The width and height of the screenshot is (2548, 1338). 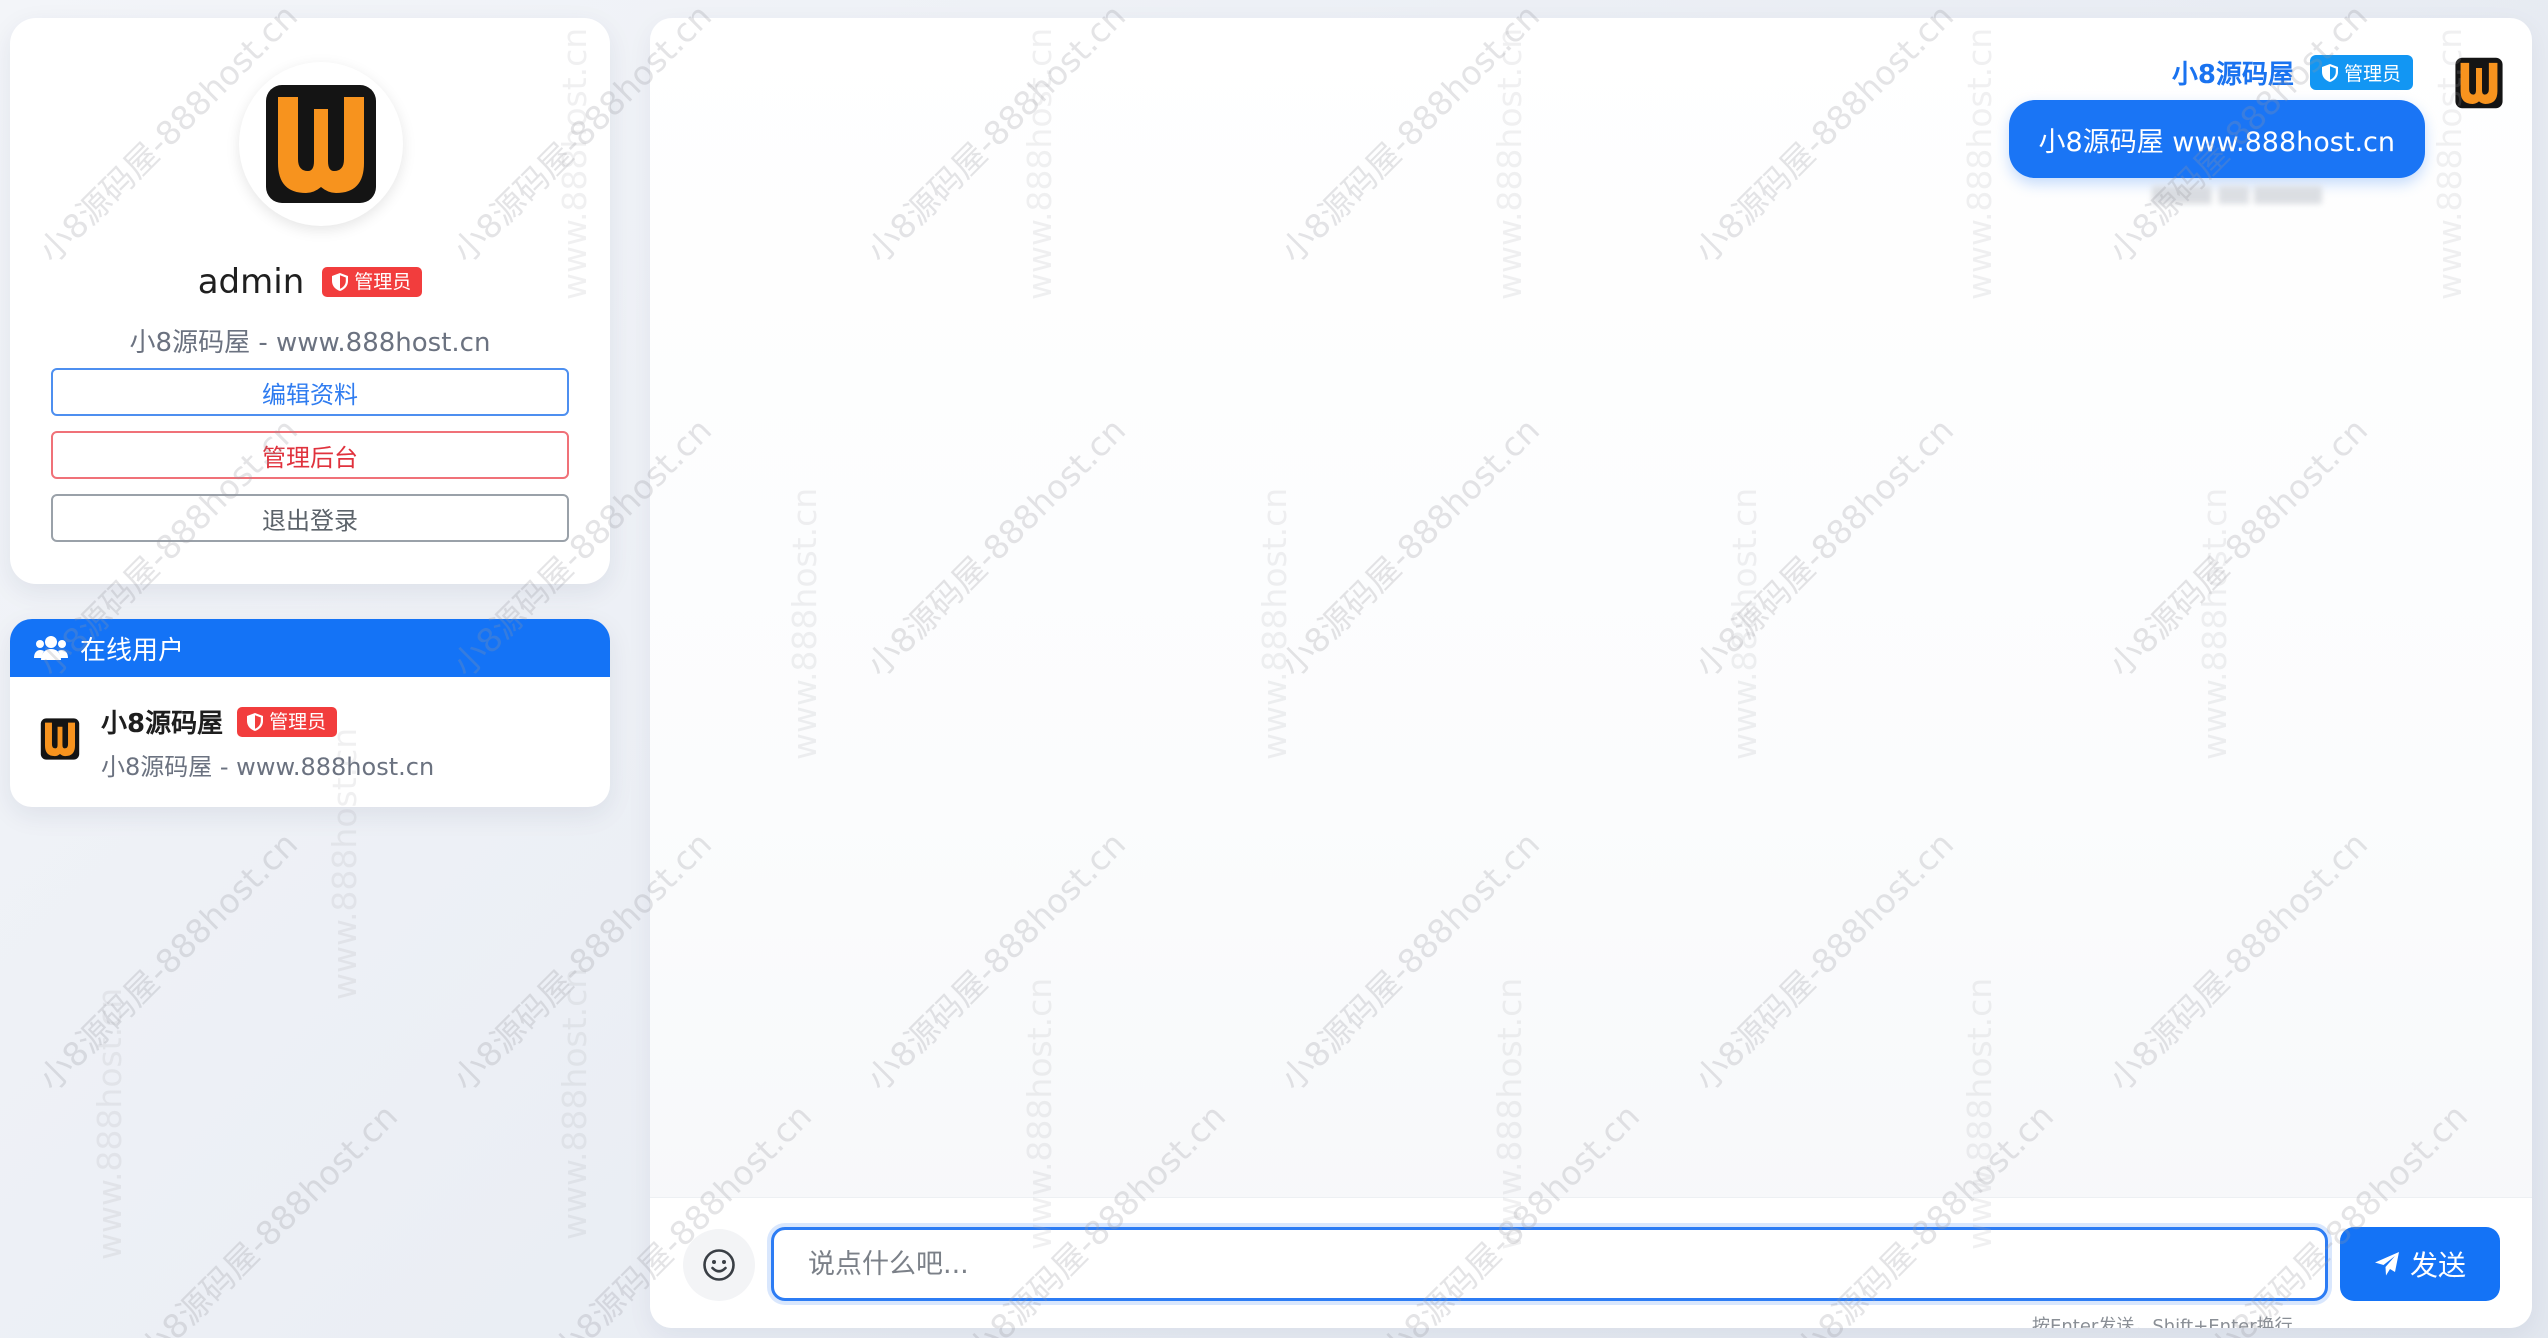 I want to click on online-user-badge: 管理员, so click(x=287, y=721).